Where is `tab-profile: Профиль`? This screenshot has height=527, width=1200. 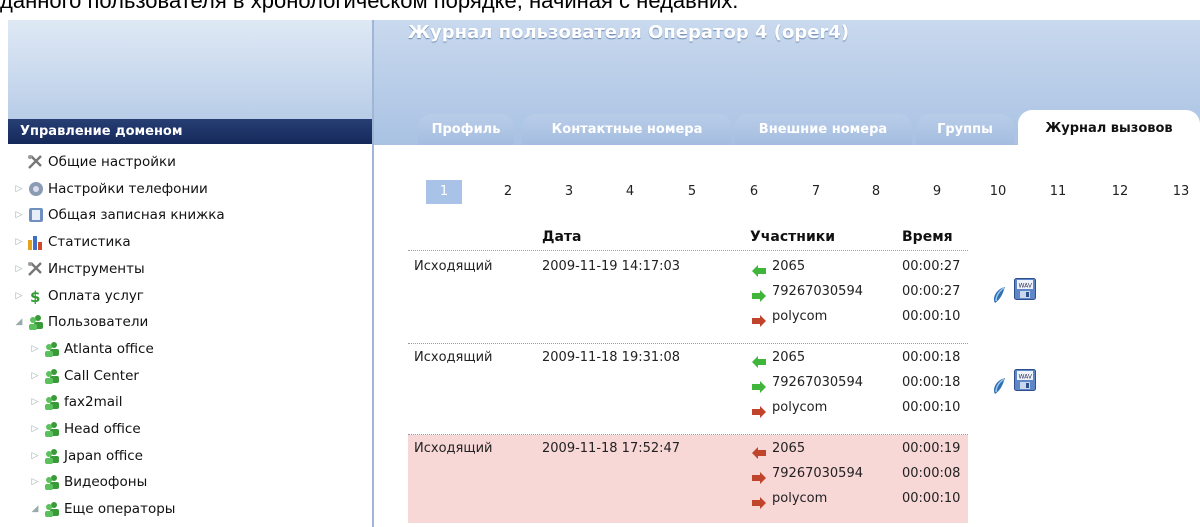 tab-profile: Профиль is located at coordinates (466, 129).